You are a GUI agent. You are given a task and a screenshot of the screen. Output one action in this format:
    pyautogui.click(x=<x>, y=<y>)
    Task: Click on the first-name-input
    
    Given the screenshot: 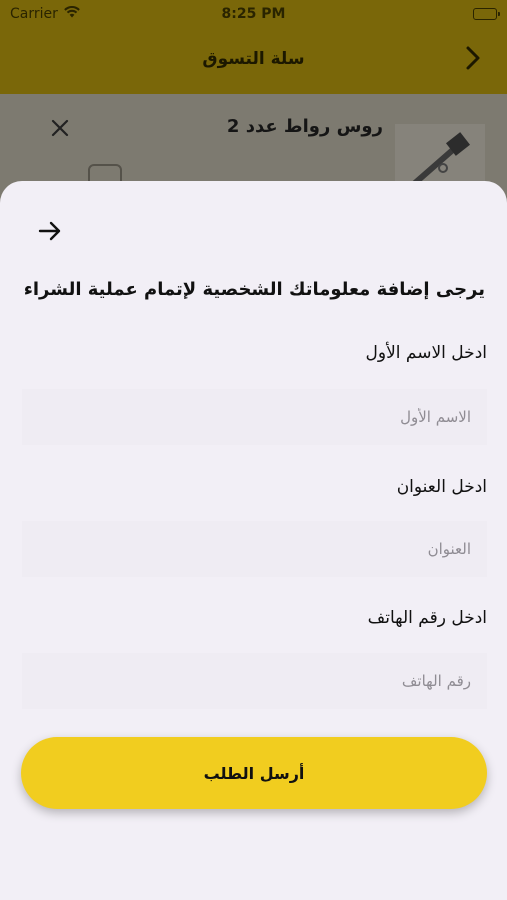 What is the action you would take?
    pyautogui.click(x=254, y=417)
    